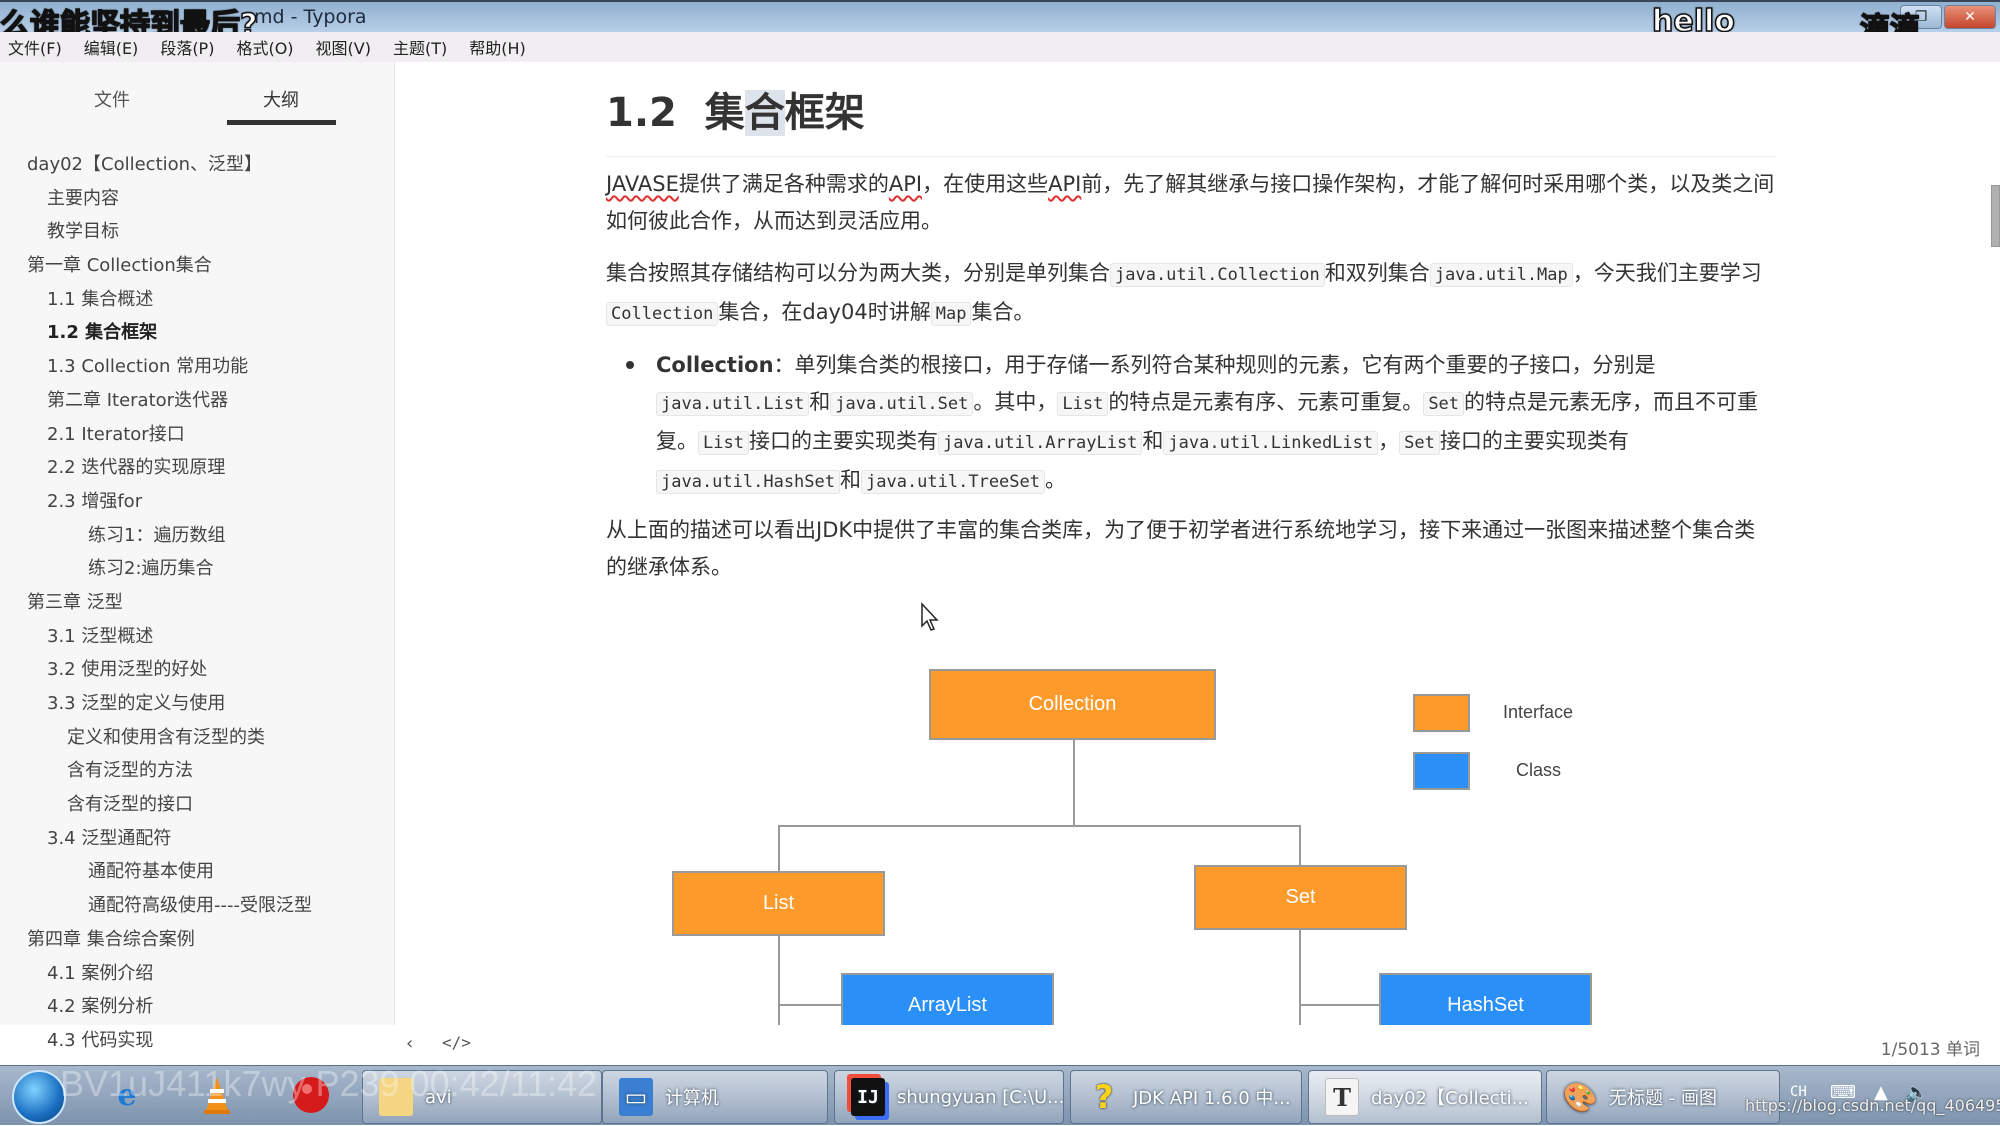 The width and height of the screenshot is (2000, 1126). What do you see at coordinates (197, 704) in the screenshot?
I see `outline-item: 3.3 泛型的定义与使用` at bounding box center [197, 704].